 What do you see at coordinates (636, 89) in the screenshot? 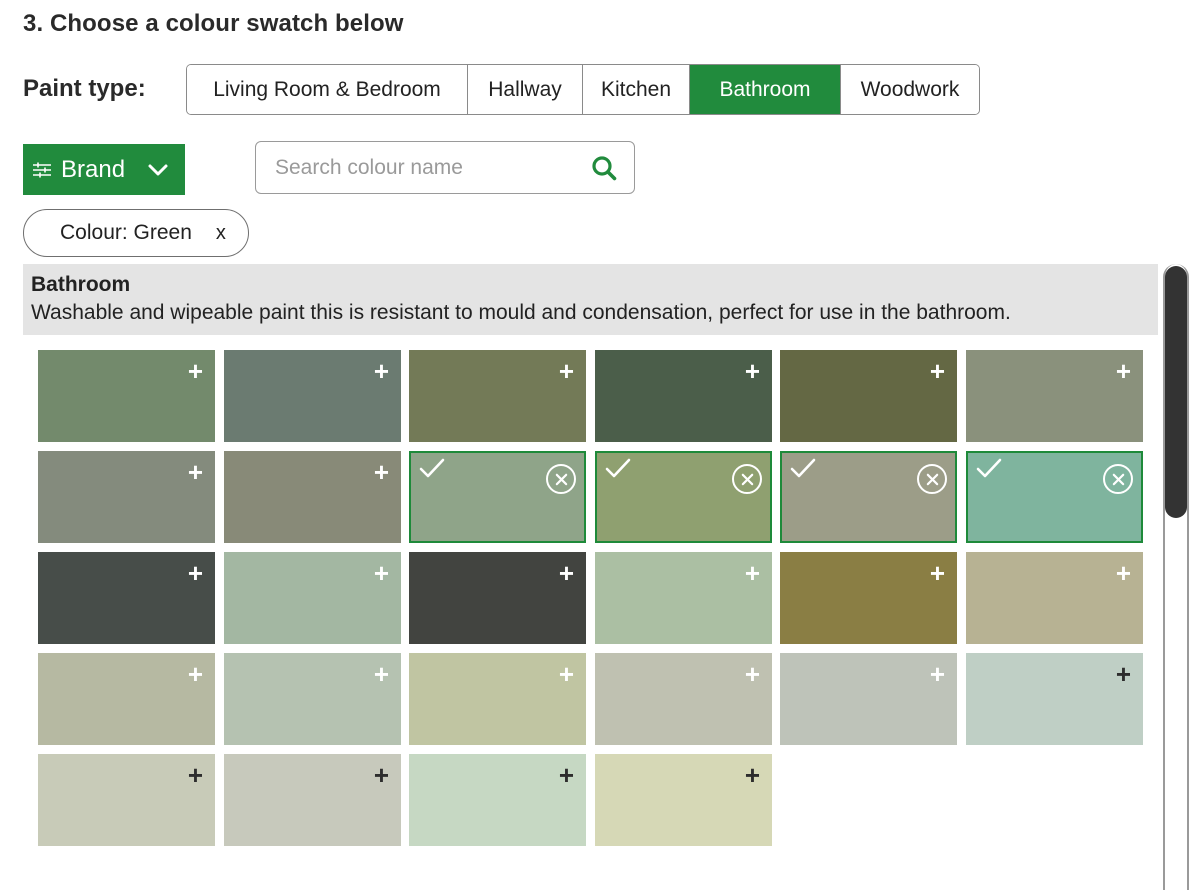
I see `tab-kitchen: Kitchen` at bounding box center [636, 89].